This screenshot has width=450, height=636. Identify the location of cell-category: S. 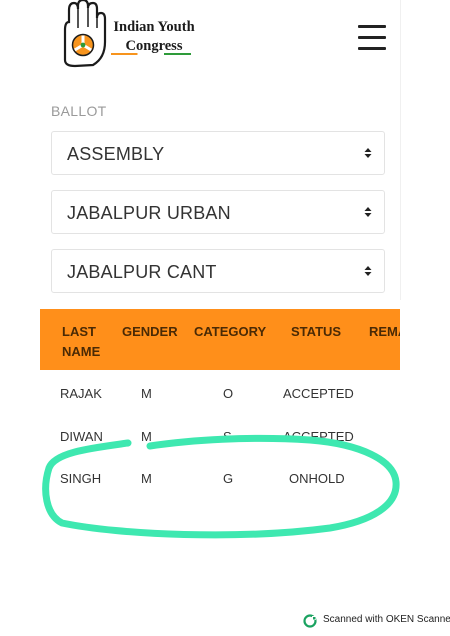
(227, 436).